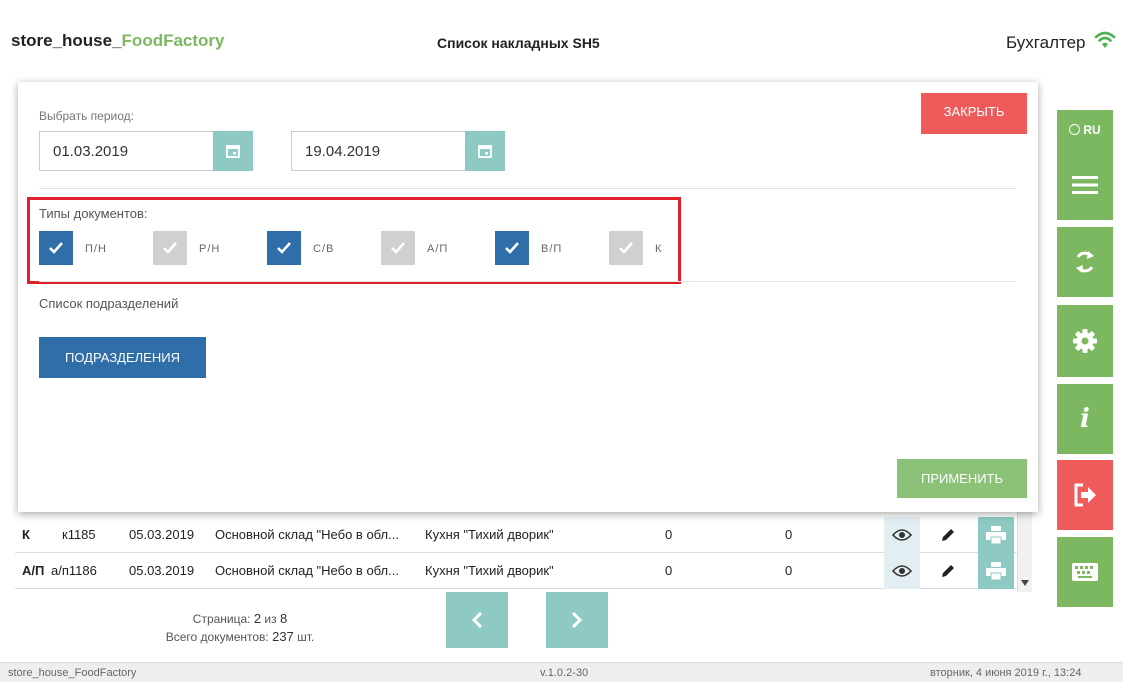 This screenshot has height=682, width=1123. What do you see at coordinates (974, 113) in the screenshot?
I see `close-button: ЗАКРЫТЬ` at bounding box center [974, 113].